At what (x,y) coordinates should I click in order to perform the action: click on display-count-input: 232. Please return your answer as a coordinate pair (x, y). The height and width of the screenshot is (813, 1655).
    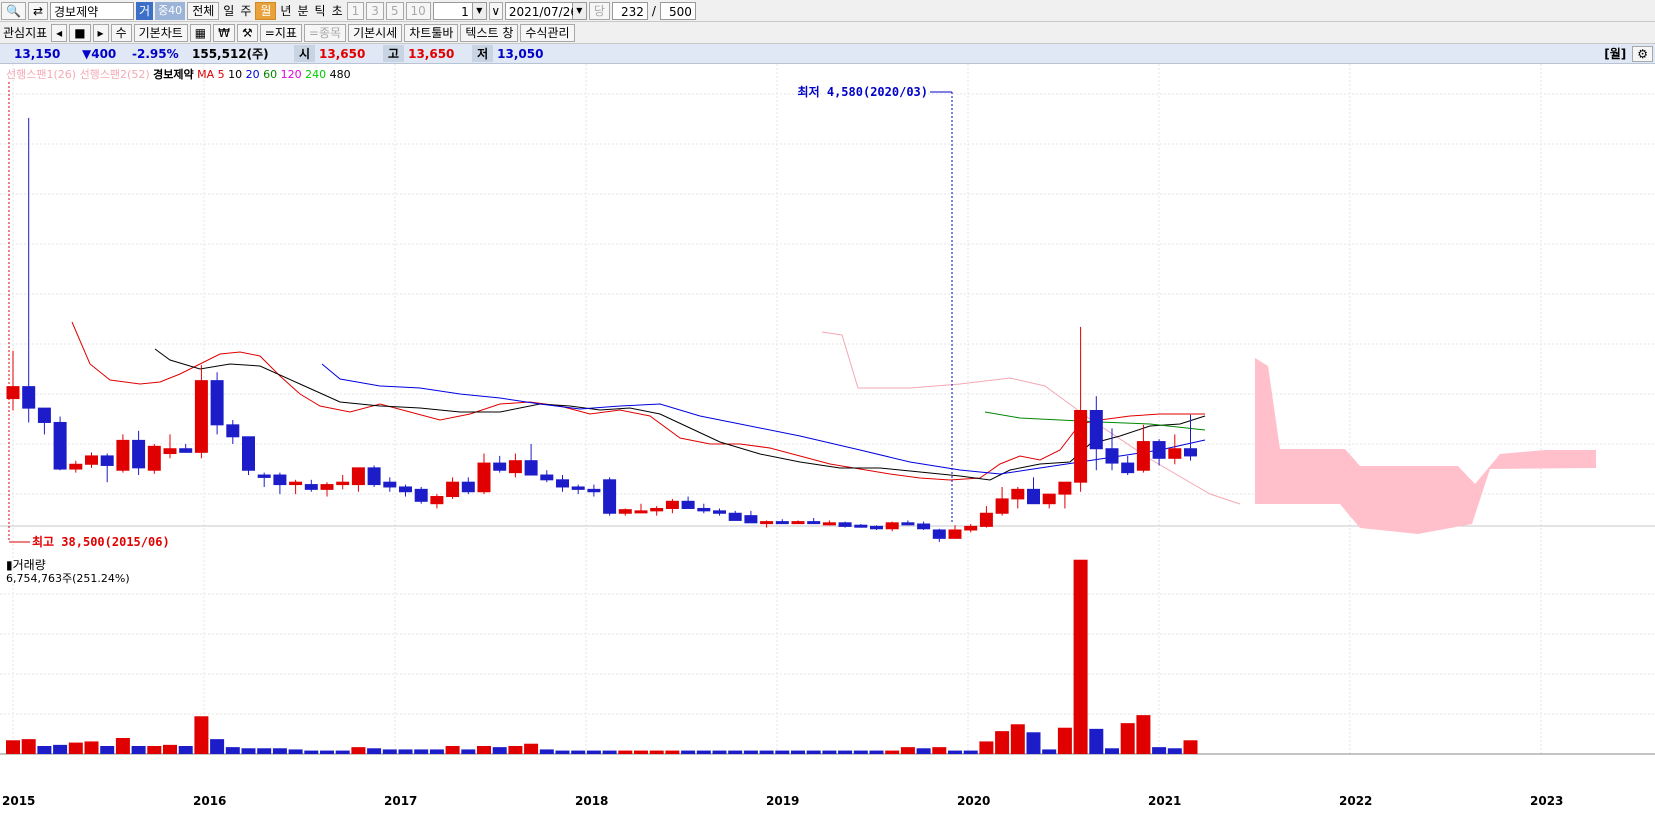
    Looking at the image, I should click on (629, 10).